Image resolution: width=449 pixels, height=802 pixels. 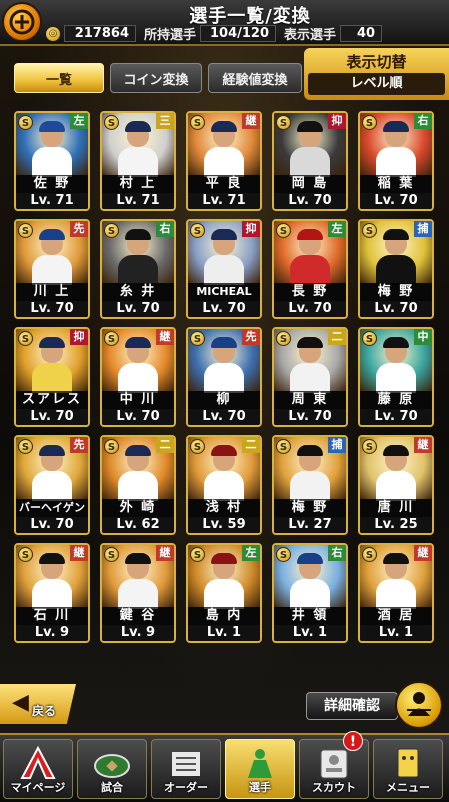 What do you see at coordinates (310, 400) in the screenshot?
I see `player-name: 周 東` at bounding box center [310, 400].